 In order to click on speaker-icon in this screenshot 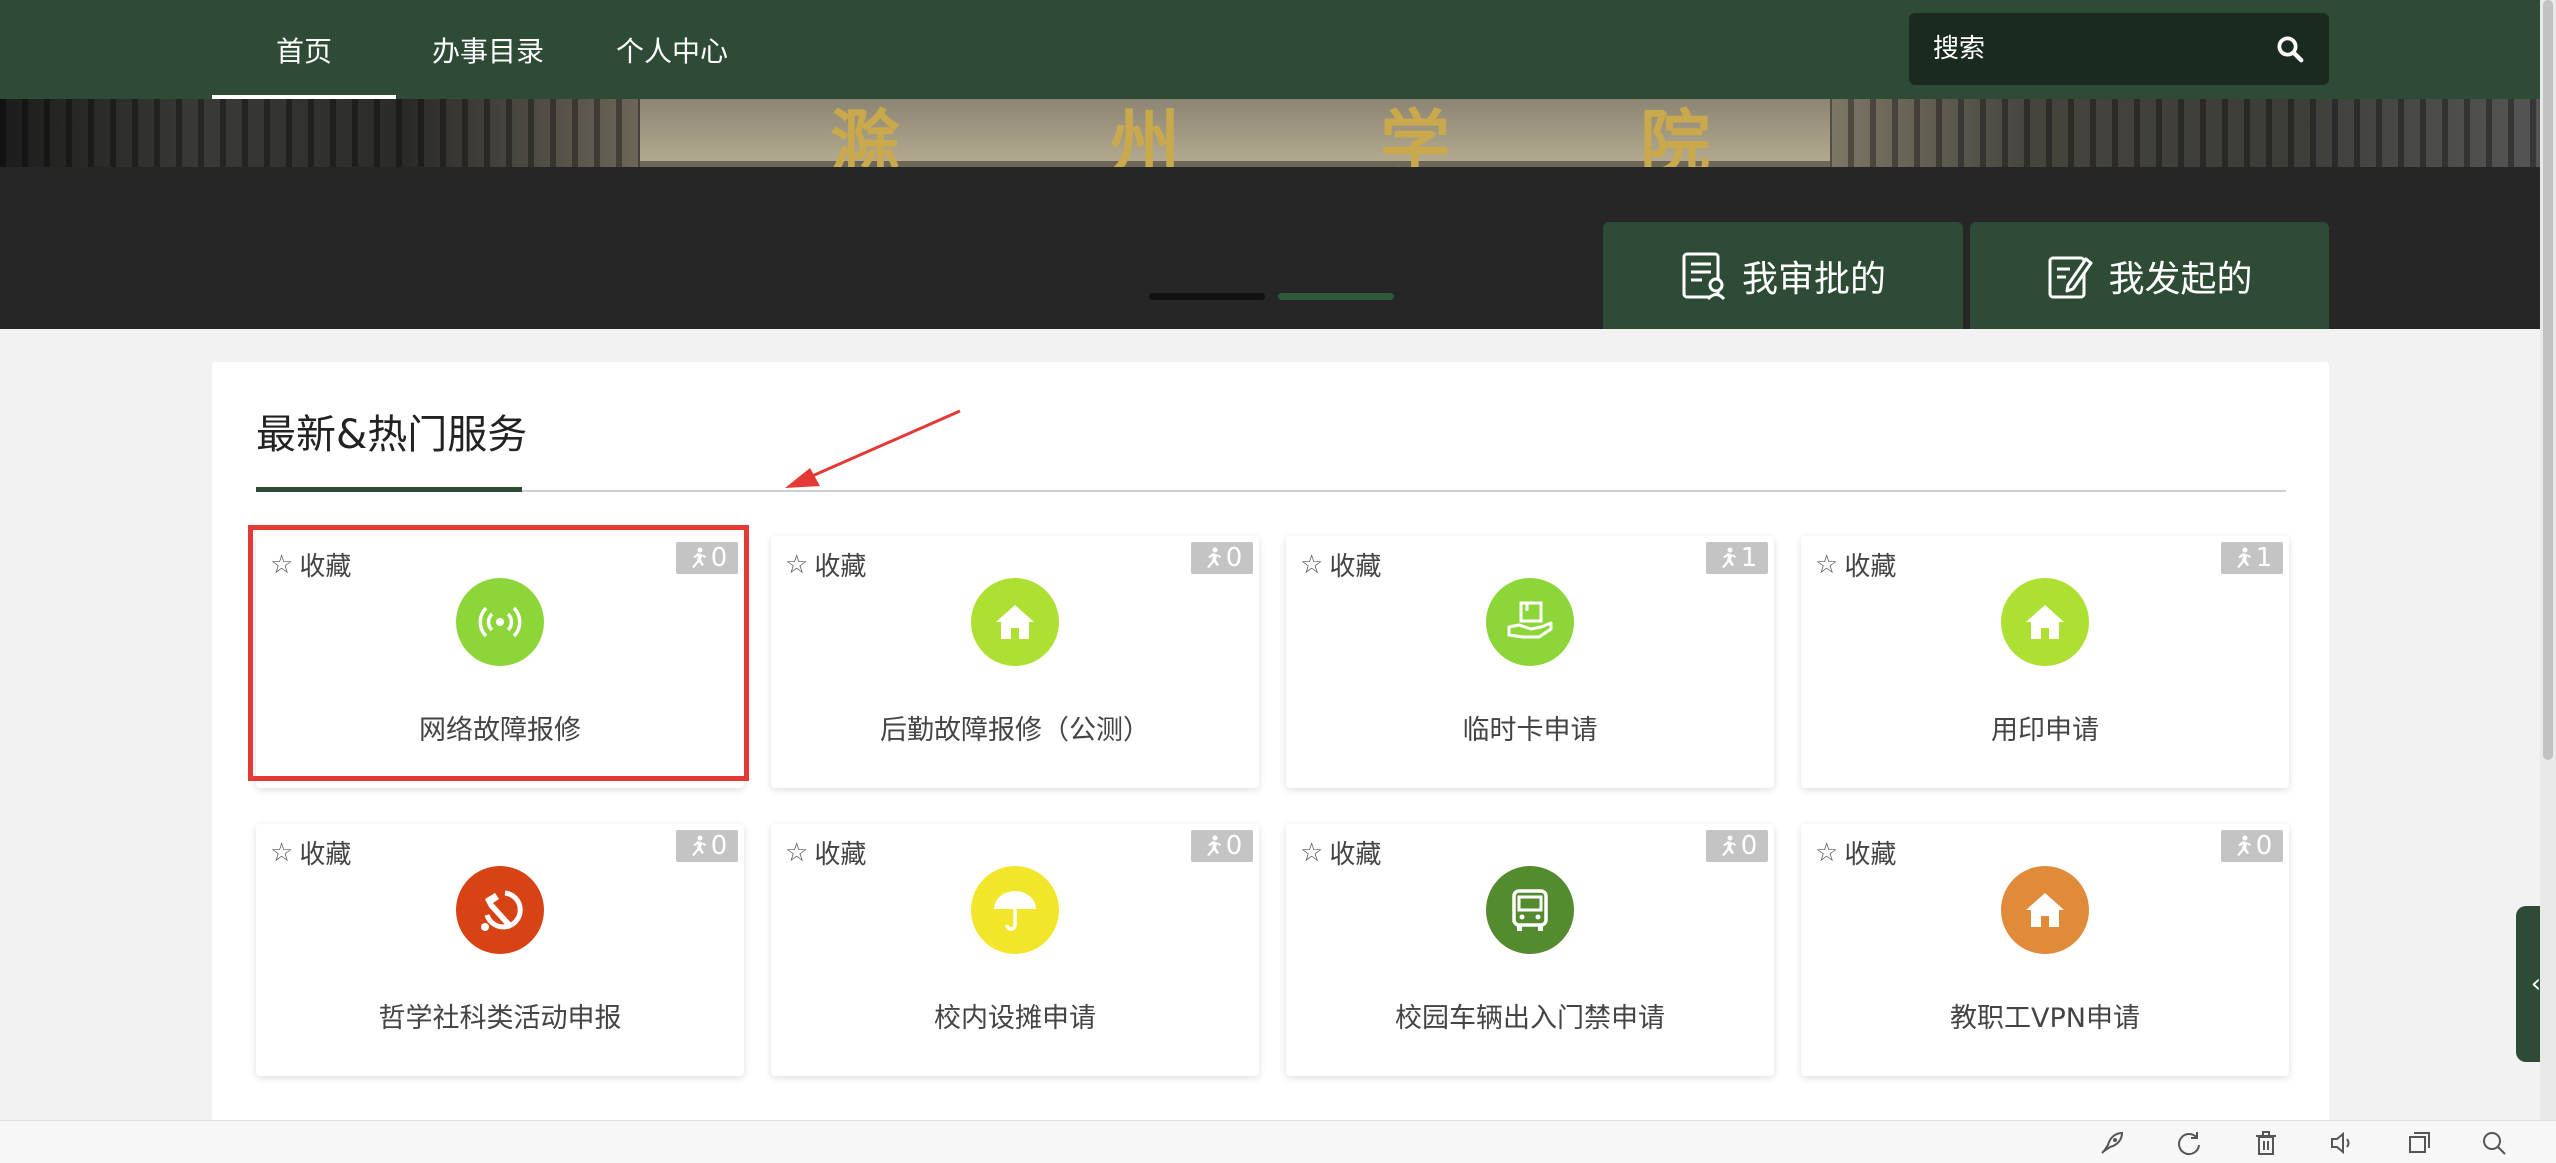, I will do `click(2341, 1143)`.